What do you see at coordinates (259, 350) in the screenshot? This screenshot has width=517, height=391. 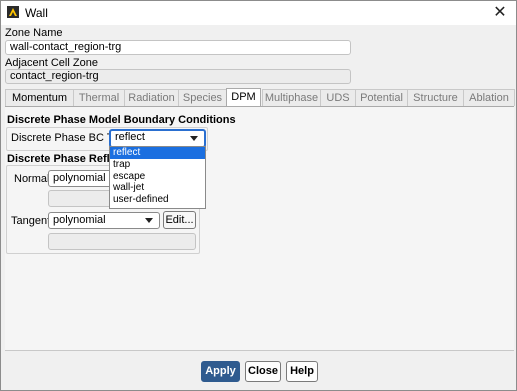 I see `footer-divider` at bounding box center [259, 350].